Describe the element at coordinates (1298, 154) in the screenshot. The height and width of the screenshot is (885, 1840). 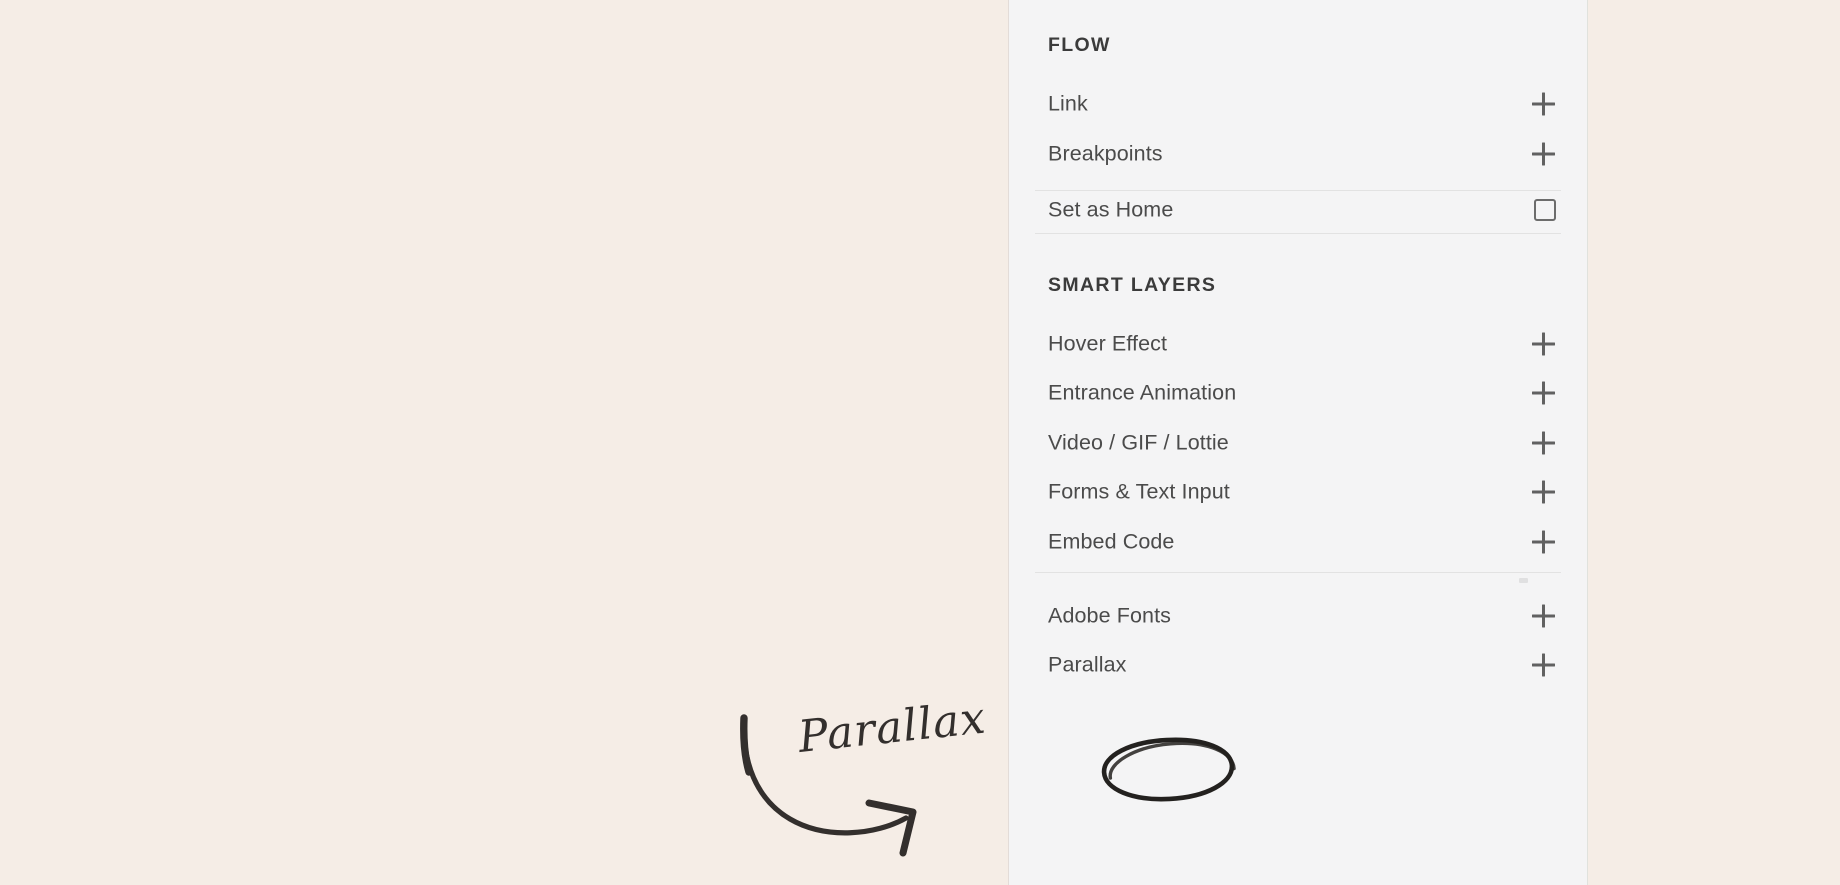
I see `row-breakpoints: Breakpoints` at that location.